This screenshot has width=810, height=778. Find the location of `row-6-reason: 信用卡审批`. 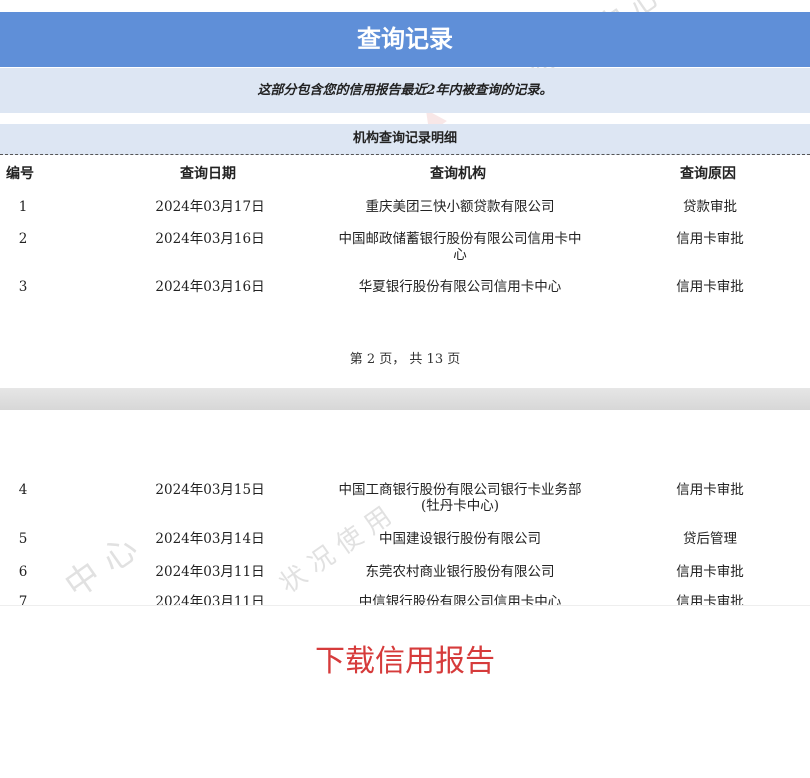

row-6-reason: 信用卡审批 is located at coordinates (710, 572).